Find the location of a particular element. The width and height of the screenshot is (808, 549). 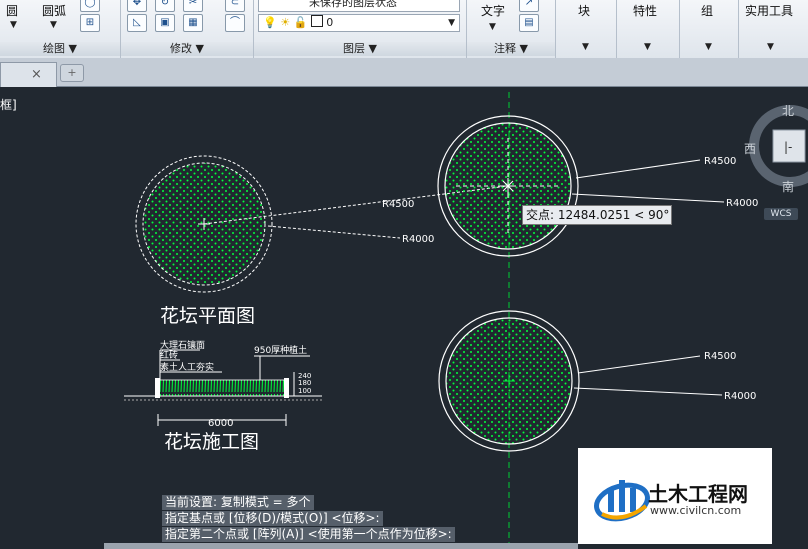

trim-tool-icon: ✂ is located at coordinates (193, 6).